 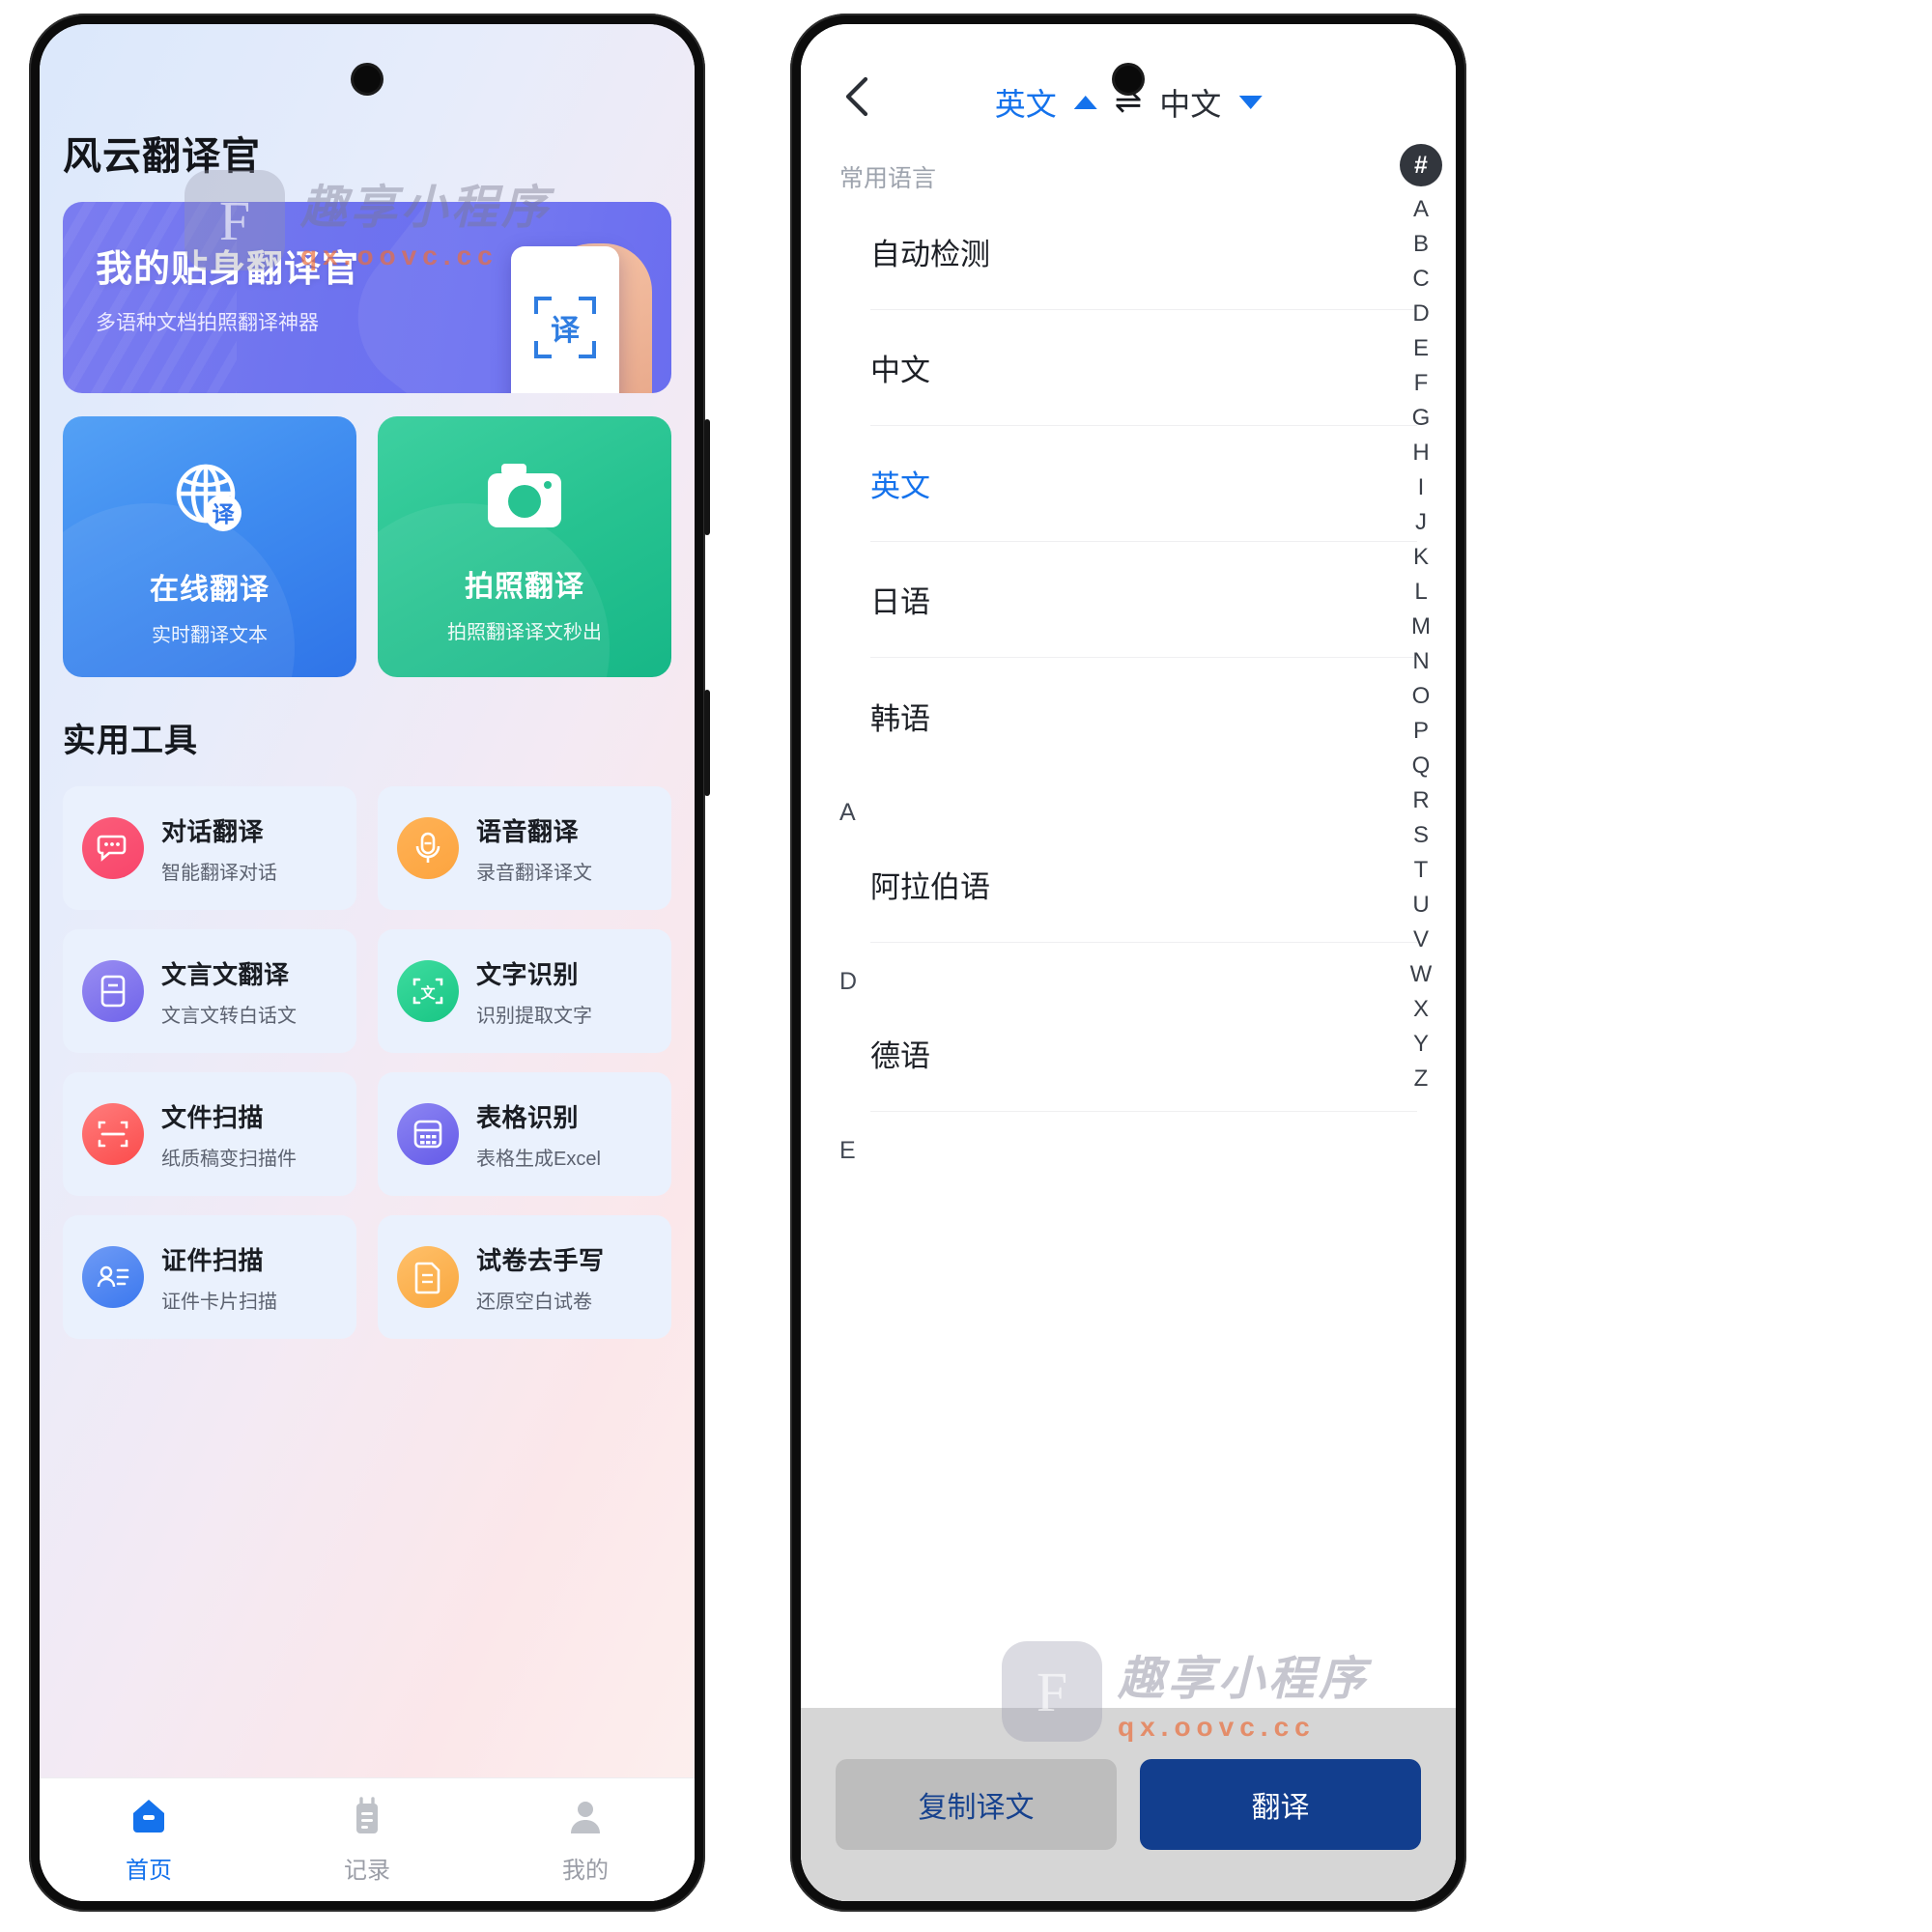 What do you see at coordinates (585, 1871) in the screenshot?
I see `tab-label: 我的` at bounding box center [585, 1871].